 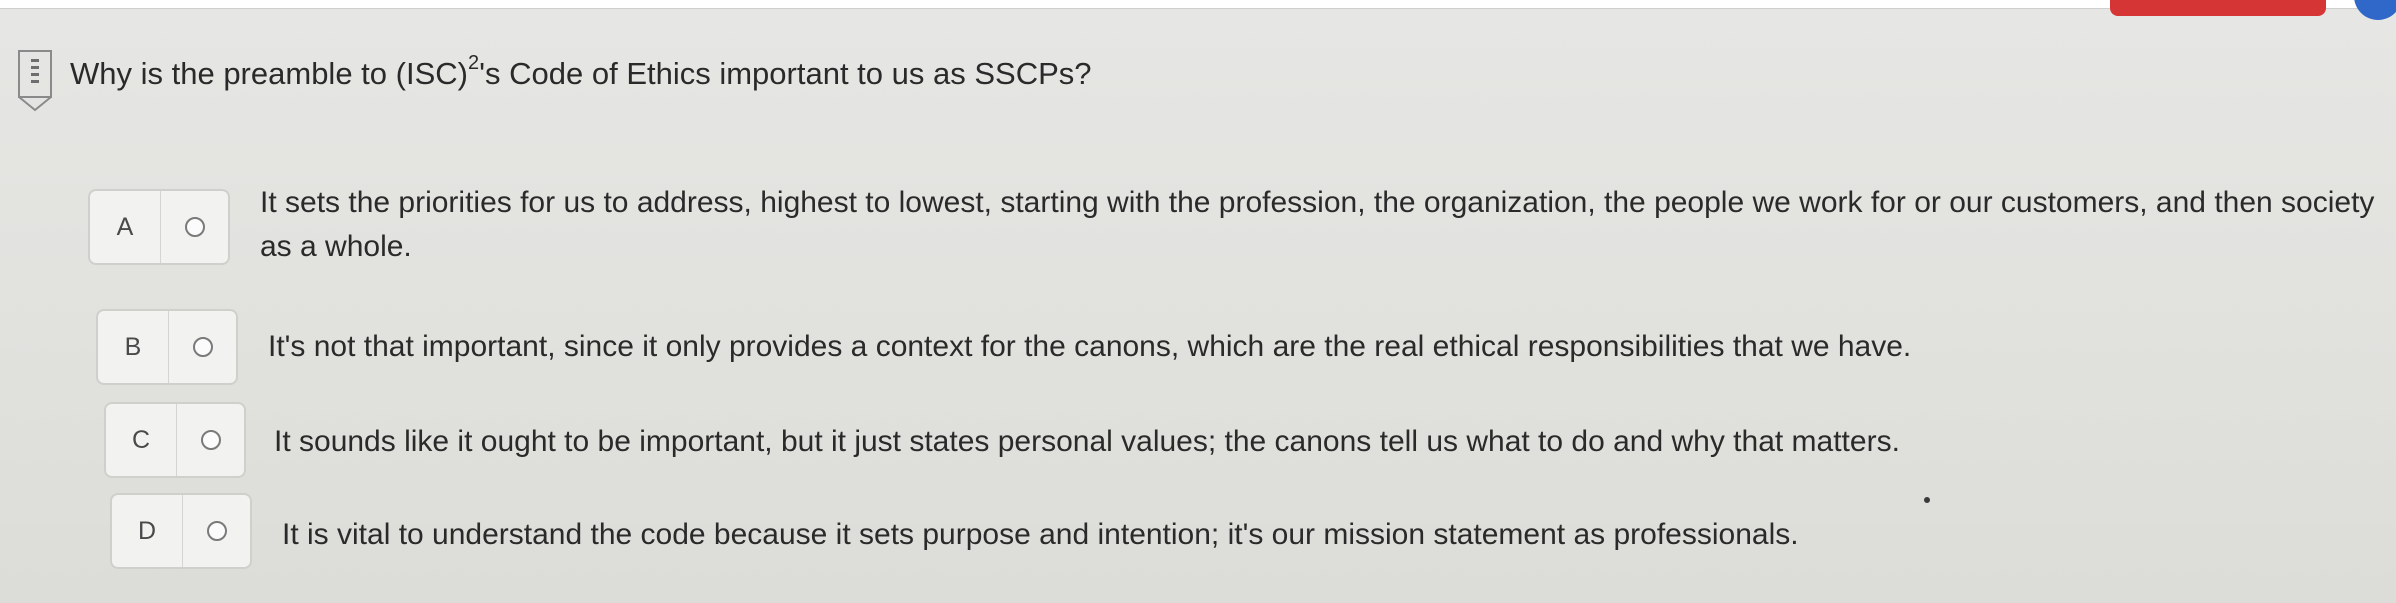 I want to click on option-d-radio, so click(x=216, y=531).